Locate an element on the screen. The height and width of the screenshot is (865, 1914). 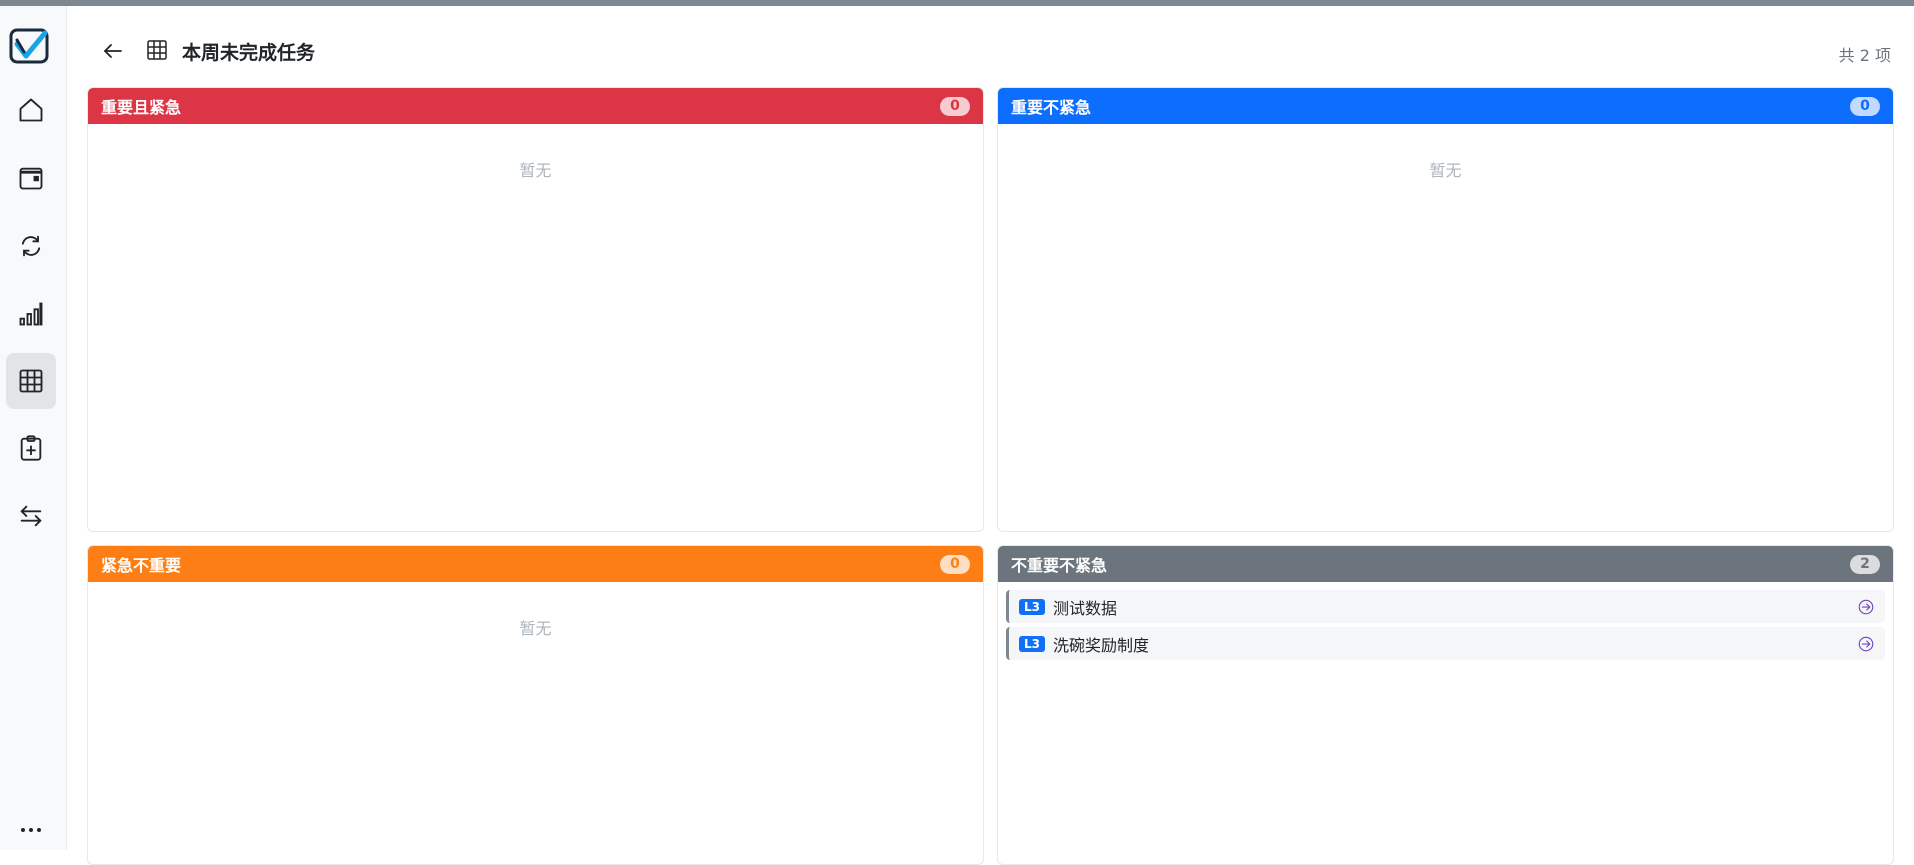
home-icon is located at coordinates (31, 110).